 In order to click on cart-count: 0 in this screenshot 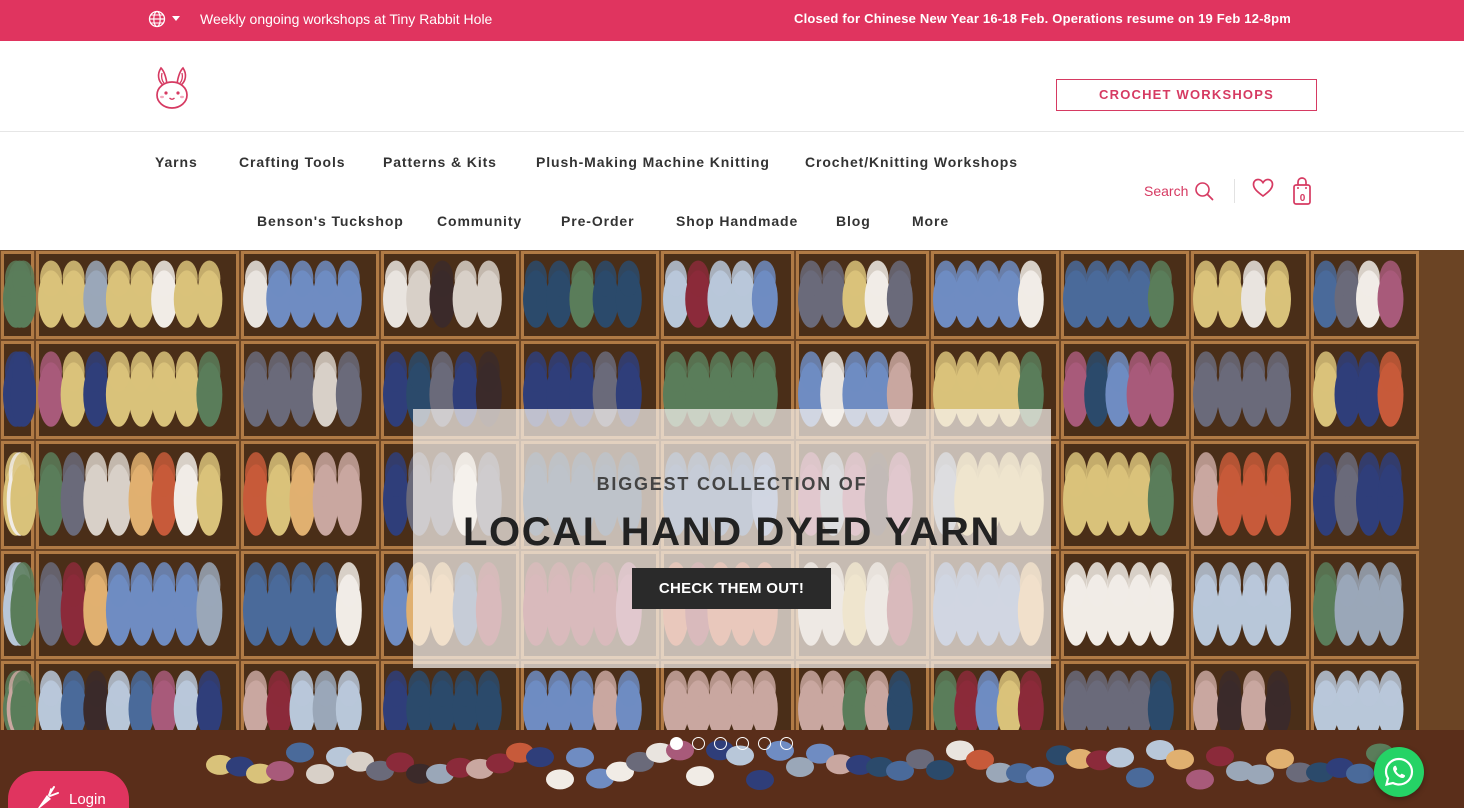, I will do `click(1302, 198)`.